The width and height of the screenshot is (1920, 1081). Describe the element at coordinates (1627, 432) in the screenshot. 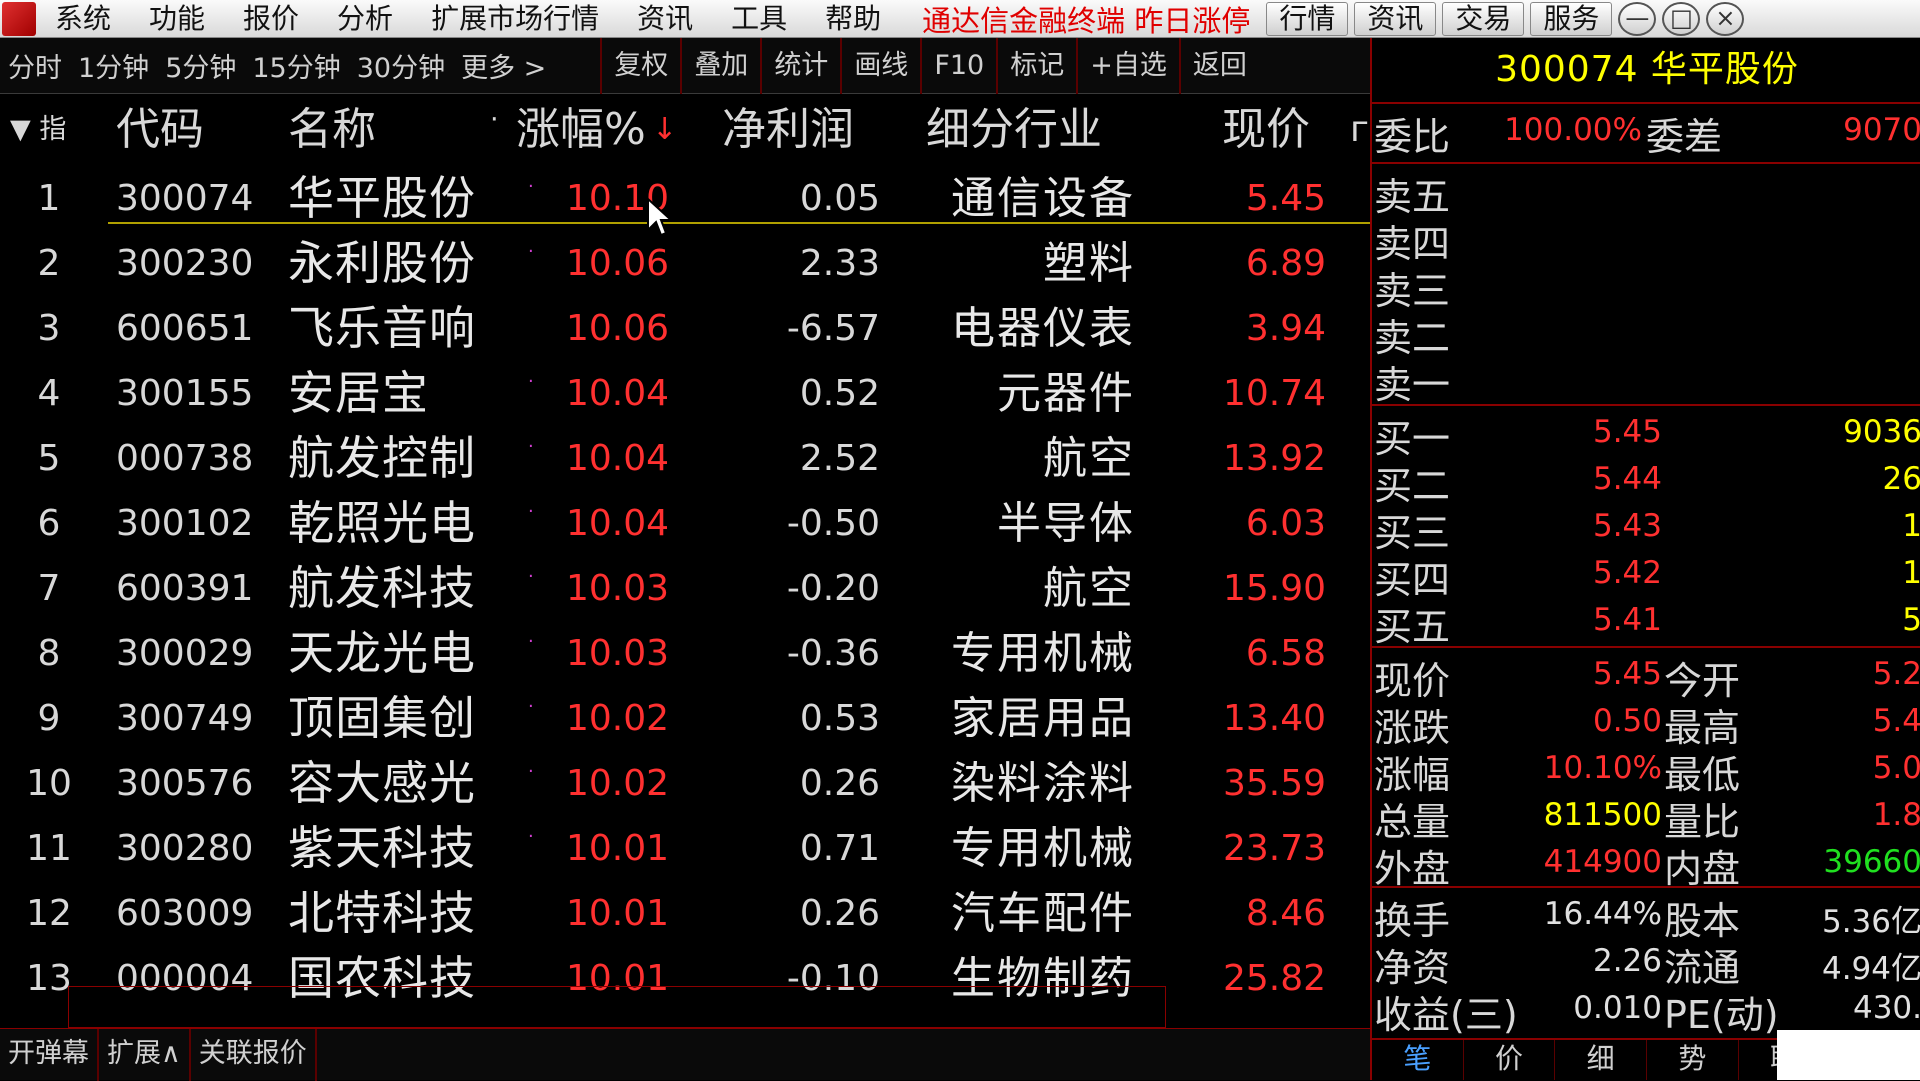

I see `buy-price: 5.45` at that location.